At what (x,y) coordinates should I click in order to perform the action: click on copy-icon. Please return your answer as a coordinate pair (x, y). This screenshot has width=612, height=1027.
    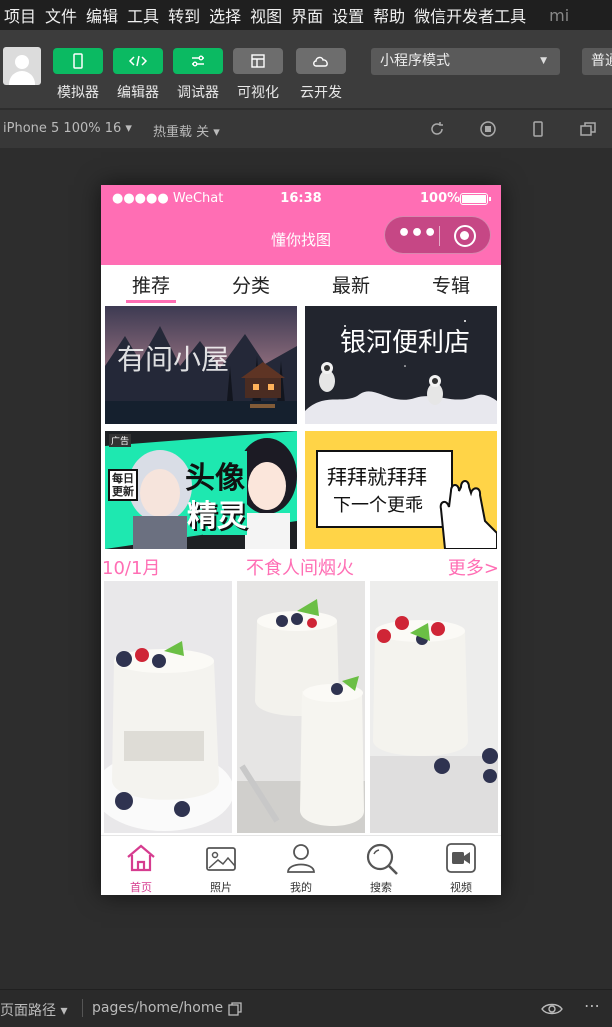
    Looking at the image, I should click on (235, 1009).